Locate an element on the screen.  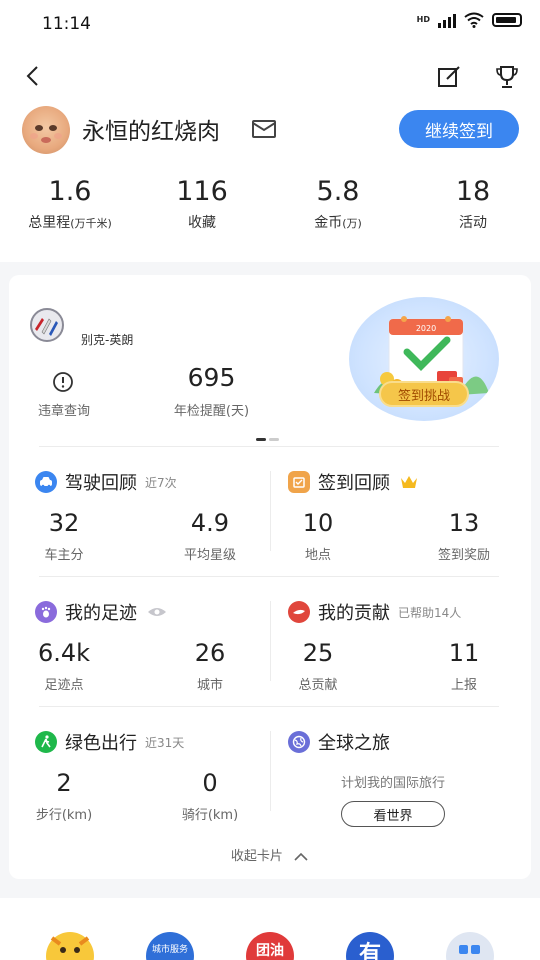
chevron-left-icon is located at coordinates (32, 76).